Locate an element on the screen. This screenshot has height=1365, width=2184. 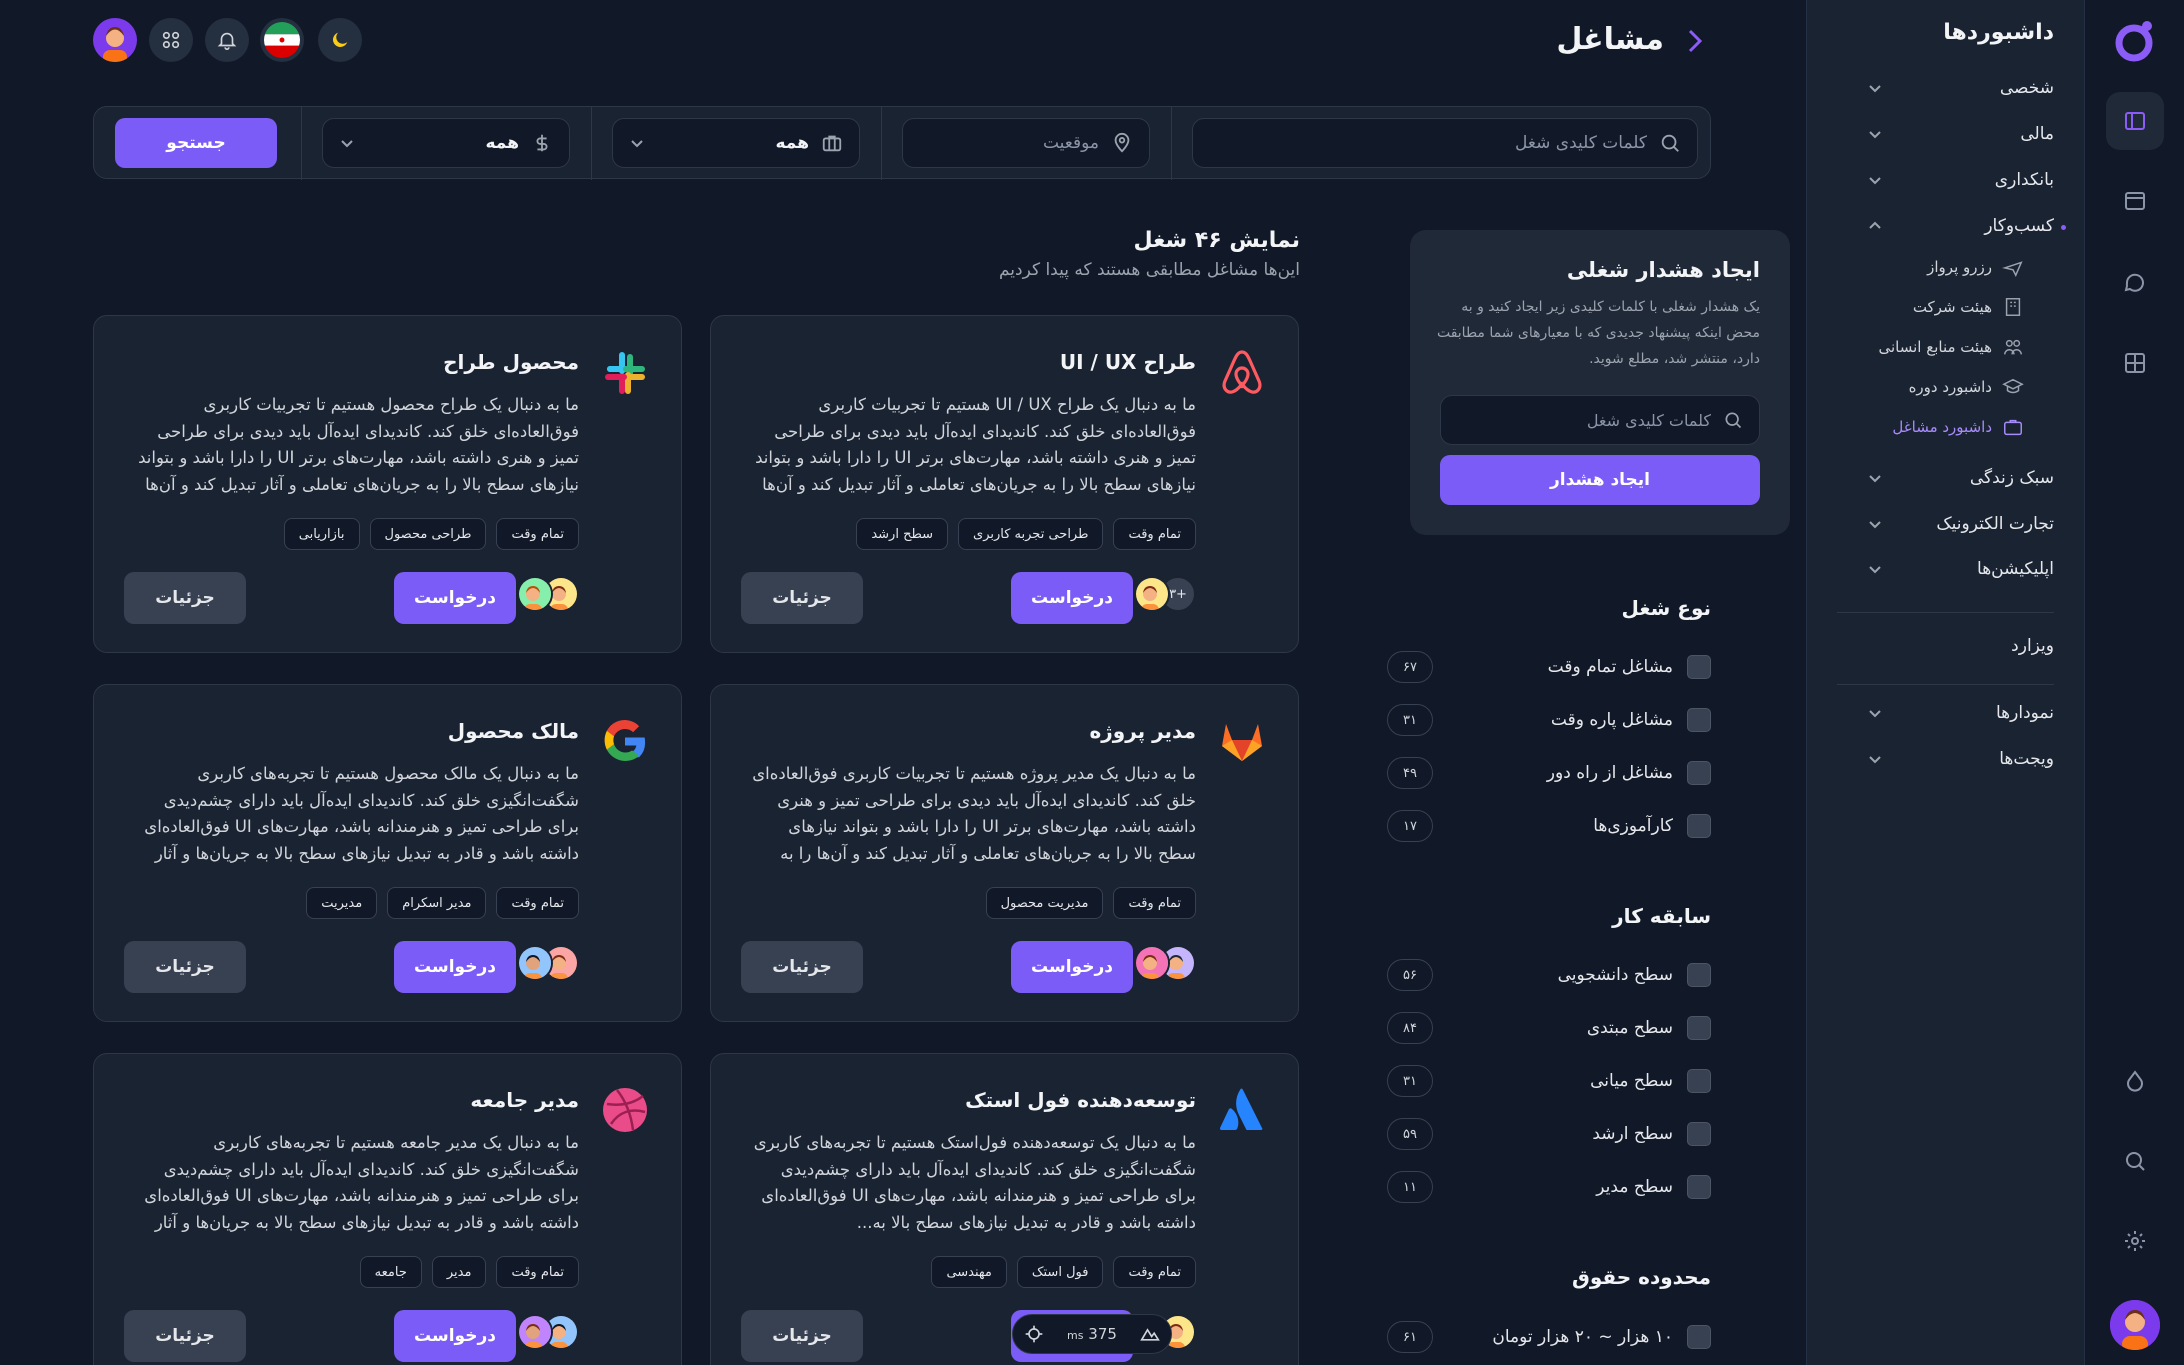
alert-keywords-input: کلمات کلیدی شغل is located at coordinates (1600, 420).